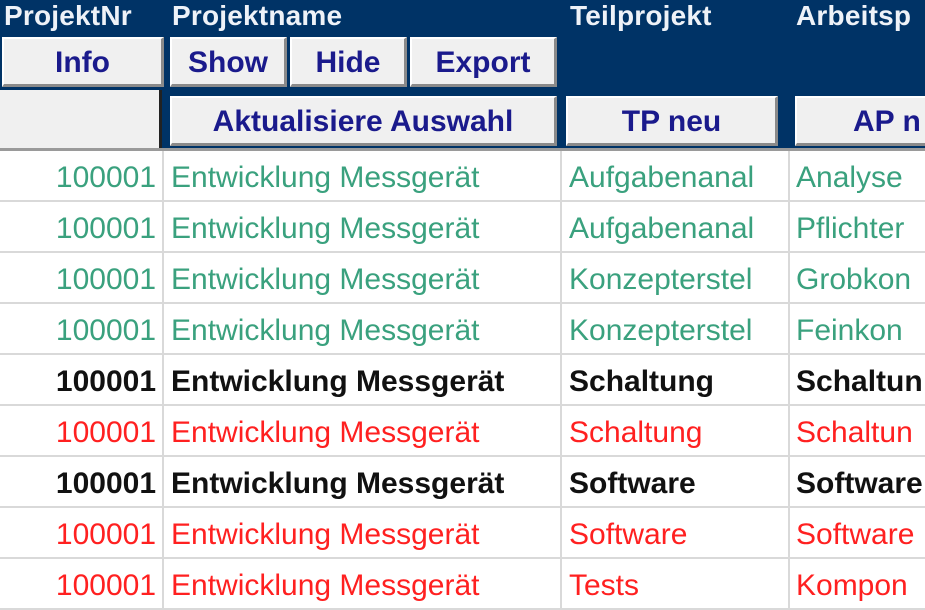  What do you see at coordinates (81, 119) in the screenshot?
I see `empty-control-cell` at bounding box center [81, 119].